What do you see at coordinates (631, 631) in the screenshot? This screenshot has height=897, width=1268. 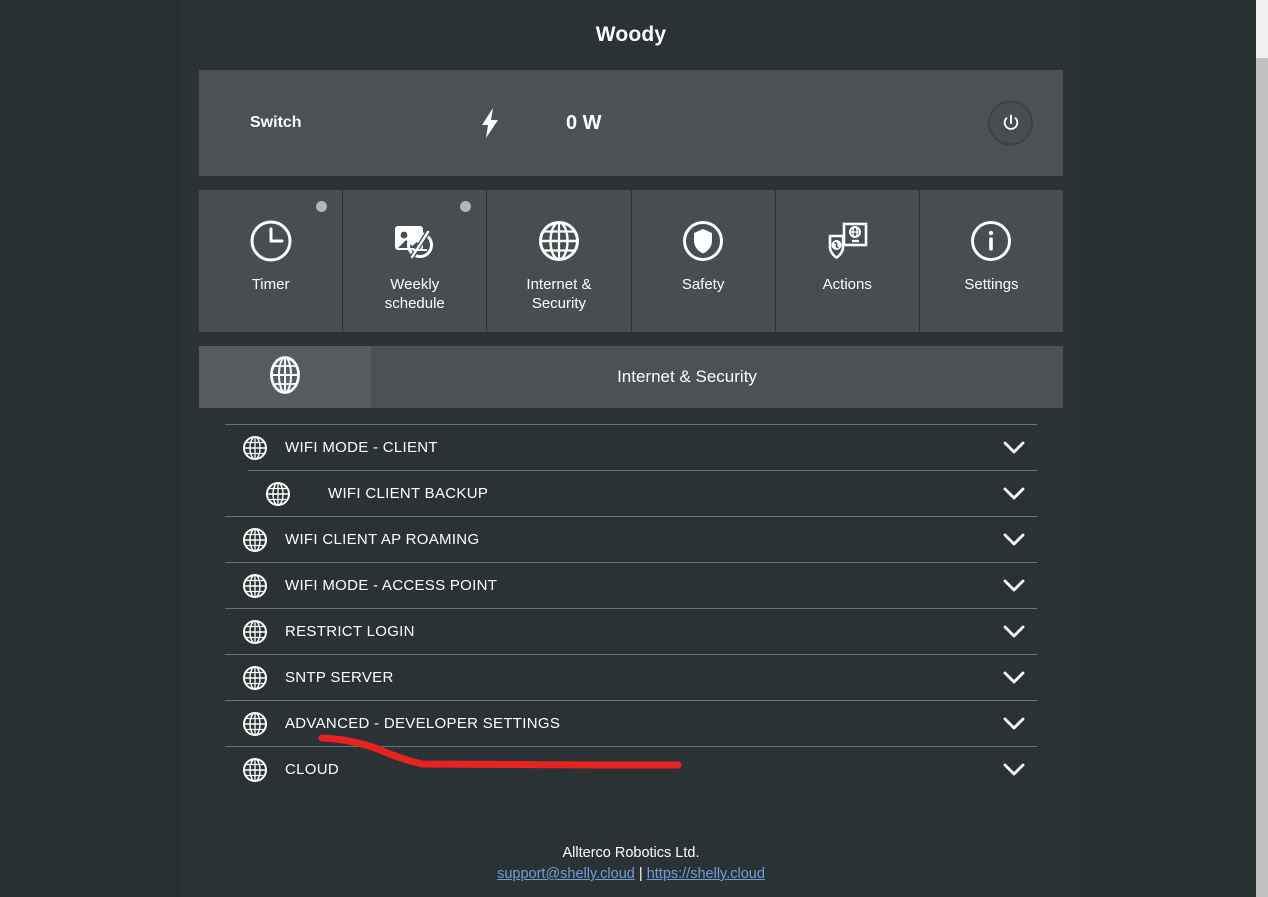 I see `accordion-row-restrict-login: RESTRICT LOGIN` at bounding box center [631, 631].